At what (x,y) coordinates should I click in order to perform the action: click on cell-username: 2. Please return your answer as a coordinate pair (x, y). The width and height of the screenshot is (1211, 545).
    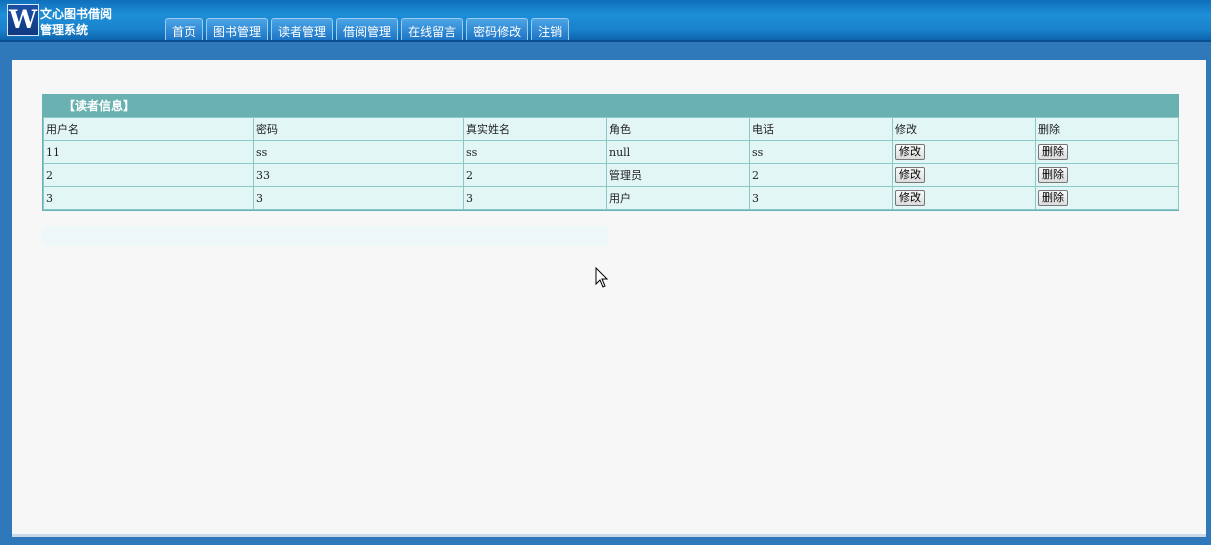
    Looking at the image, I should click on (148, 175).